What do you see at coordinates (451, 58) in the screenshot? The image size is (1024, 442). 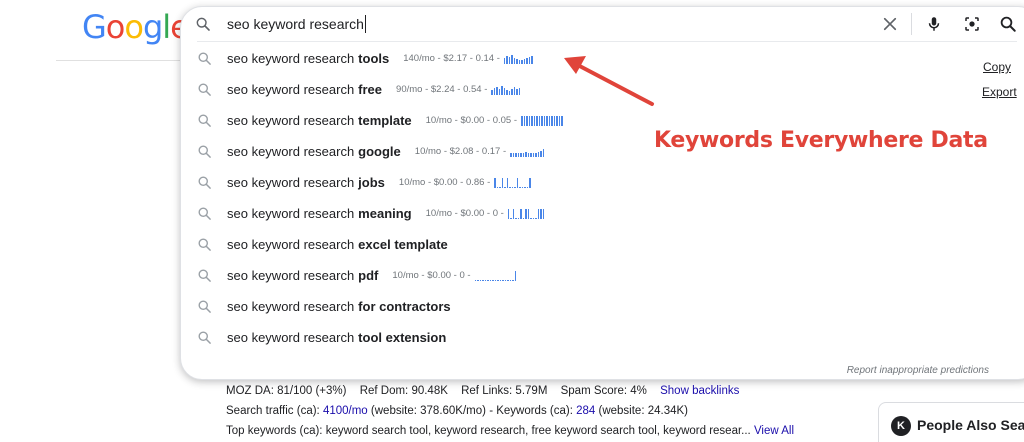 I see `ke-keyword-metrics: 140/mo - $2.17 - 0.14 -` at bounding box center [451, 58].